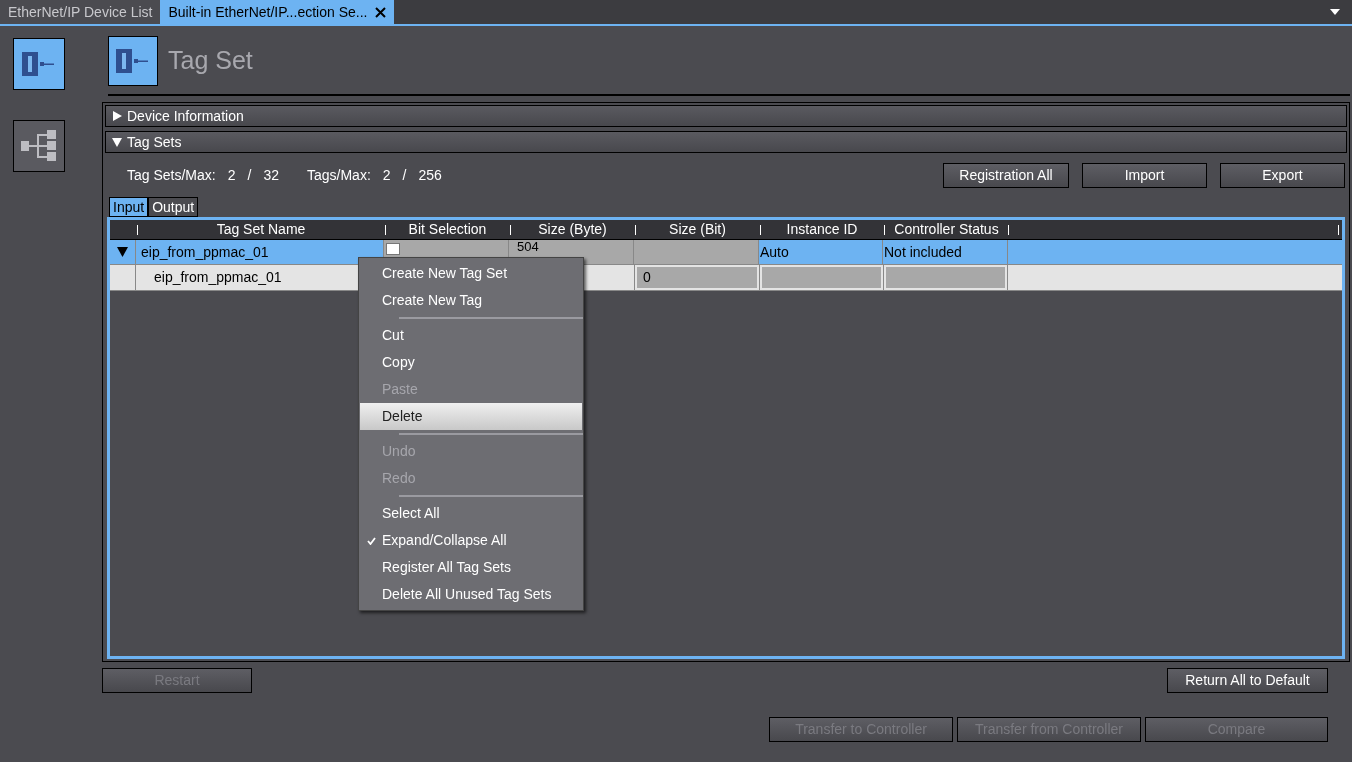  What do you see at coordinates (1144, 175) in the screenshot?
I see `button: Import` at bounding box center [1144, 175].